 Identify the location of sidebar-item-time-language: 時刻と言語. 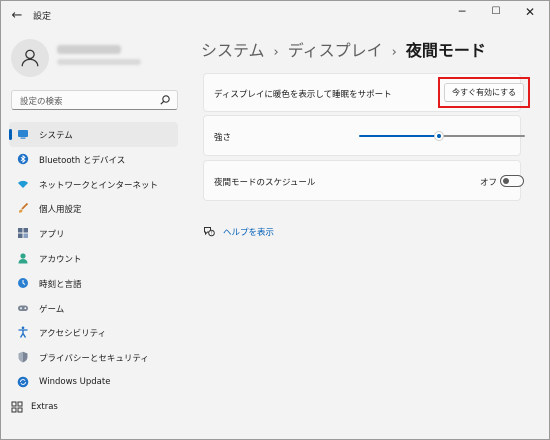
(93, 283).